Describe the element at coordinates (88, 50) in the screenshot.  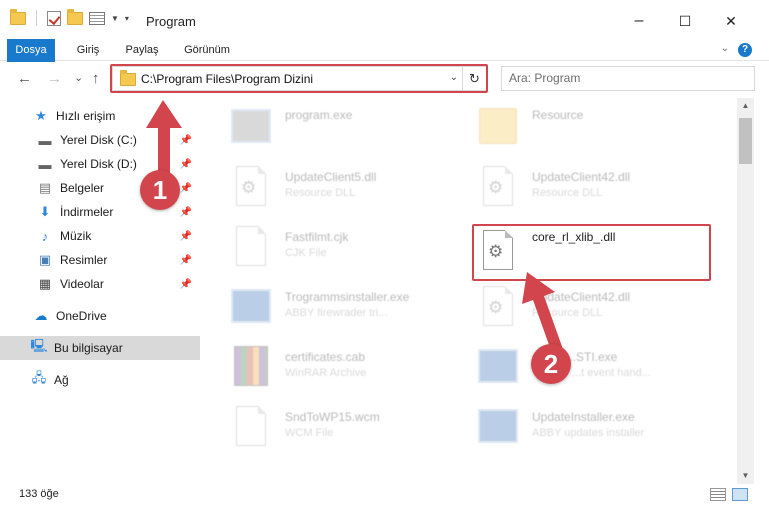
I see `tab-home: Giriş` at that location.